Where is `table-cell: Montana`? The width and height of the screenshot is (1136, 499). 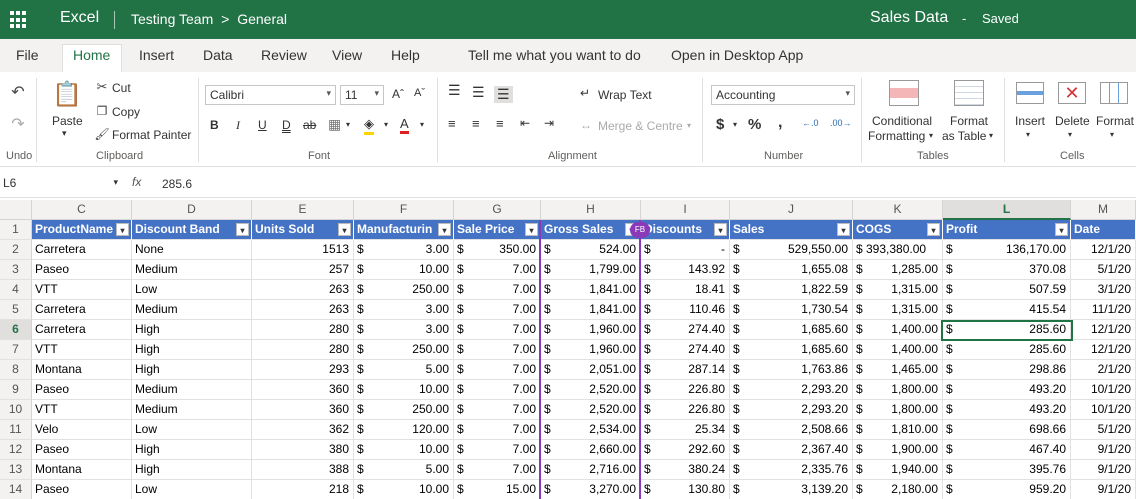 table-cell: Montana is located at coordinates (82, 470).